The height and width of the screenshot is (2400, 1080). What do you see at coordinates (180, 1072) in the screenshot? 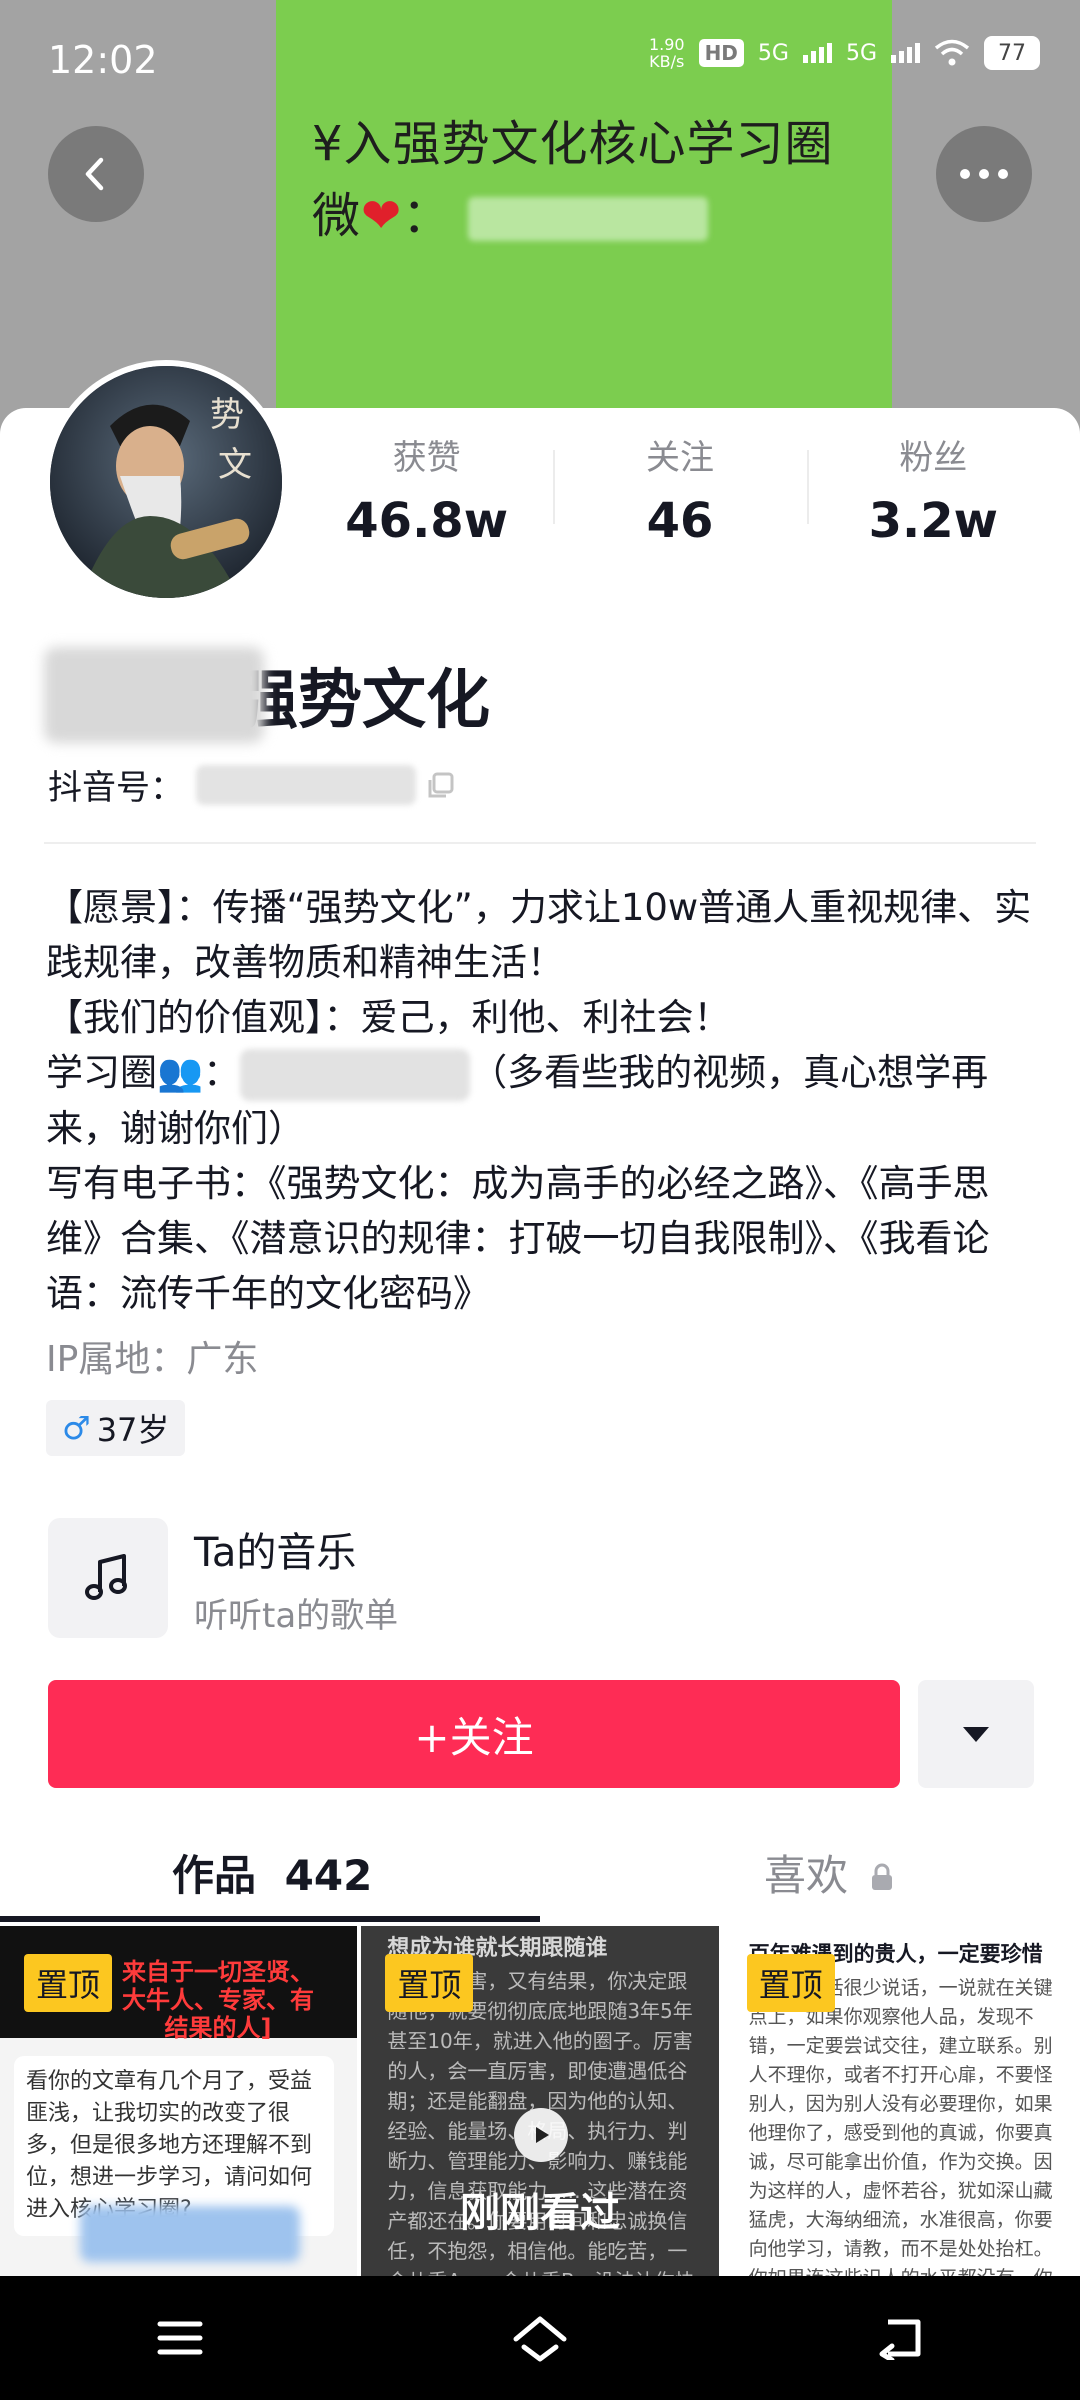
I see `people-icon: 👥` at bounding box center [180, 1072].